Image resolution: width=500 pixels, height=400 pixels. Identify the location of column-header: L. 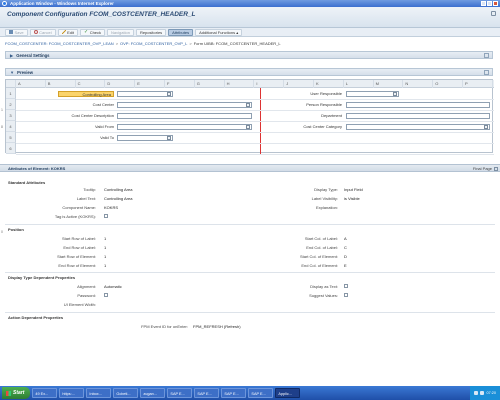
(359, 84).